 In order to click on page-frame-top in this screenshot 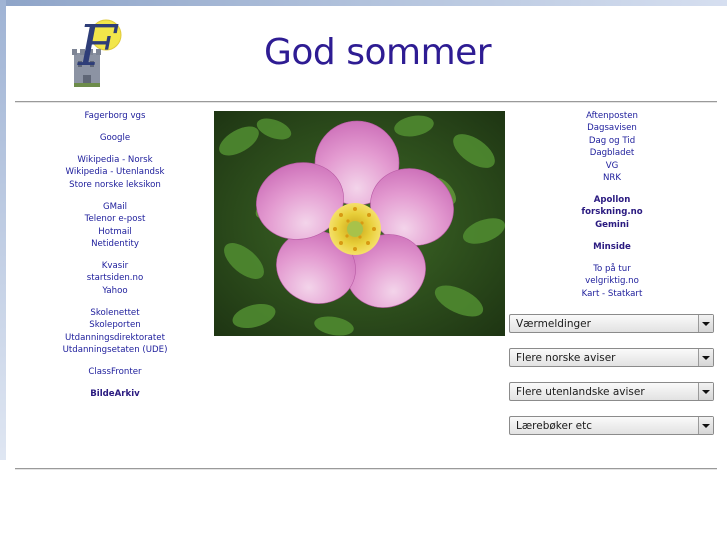, I will do `click(363, 3)`.